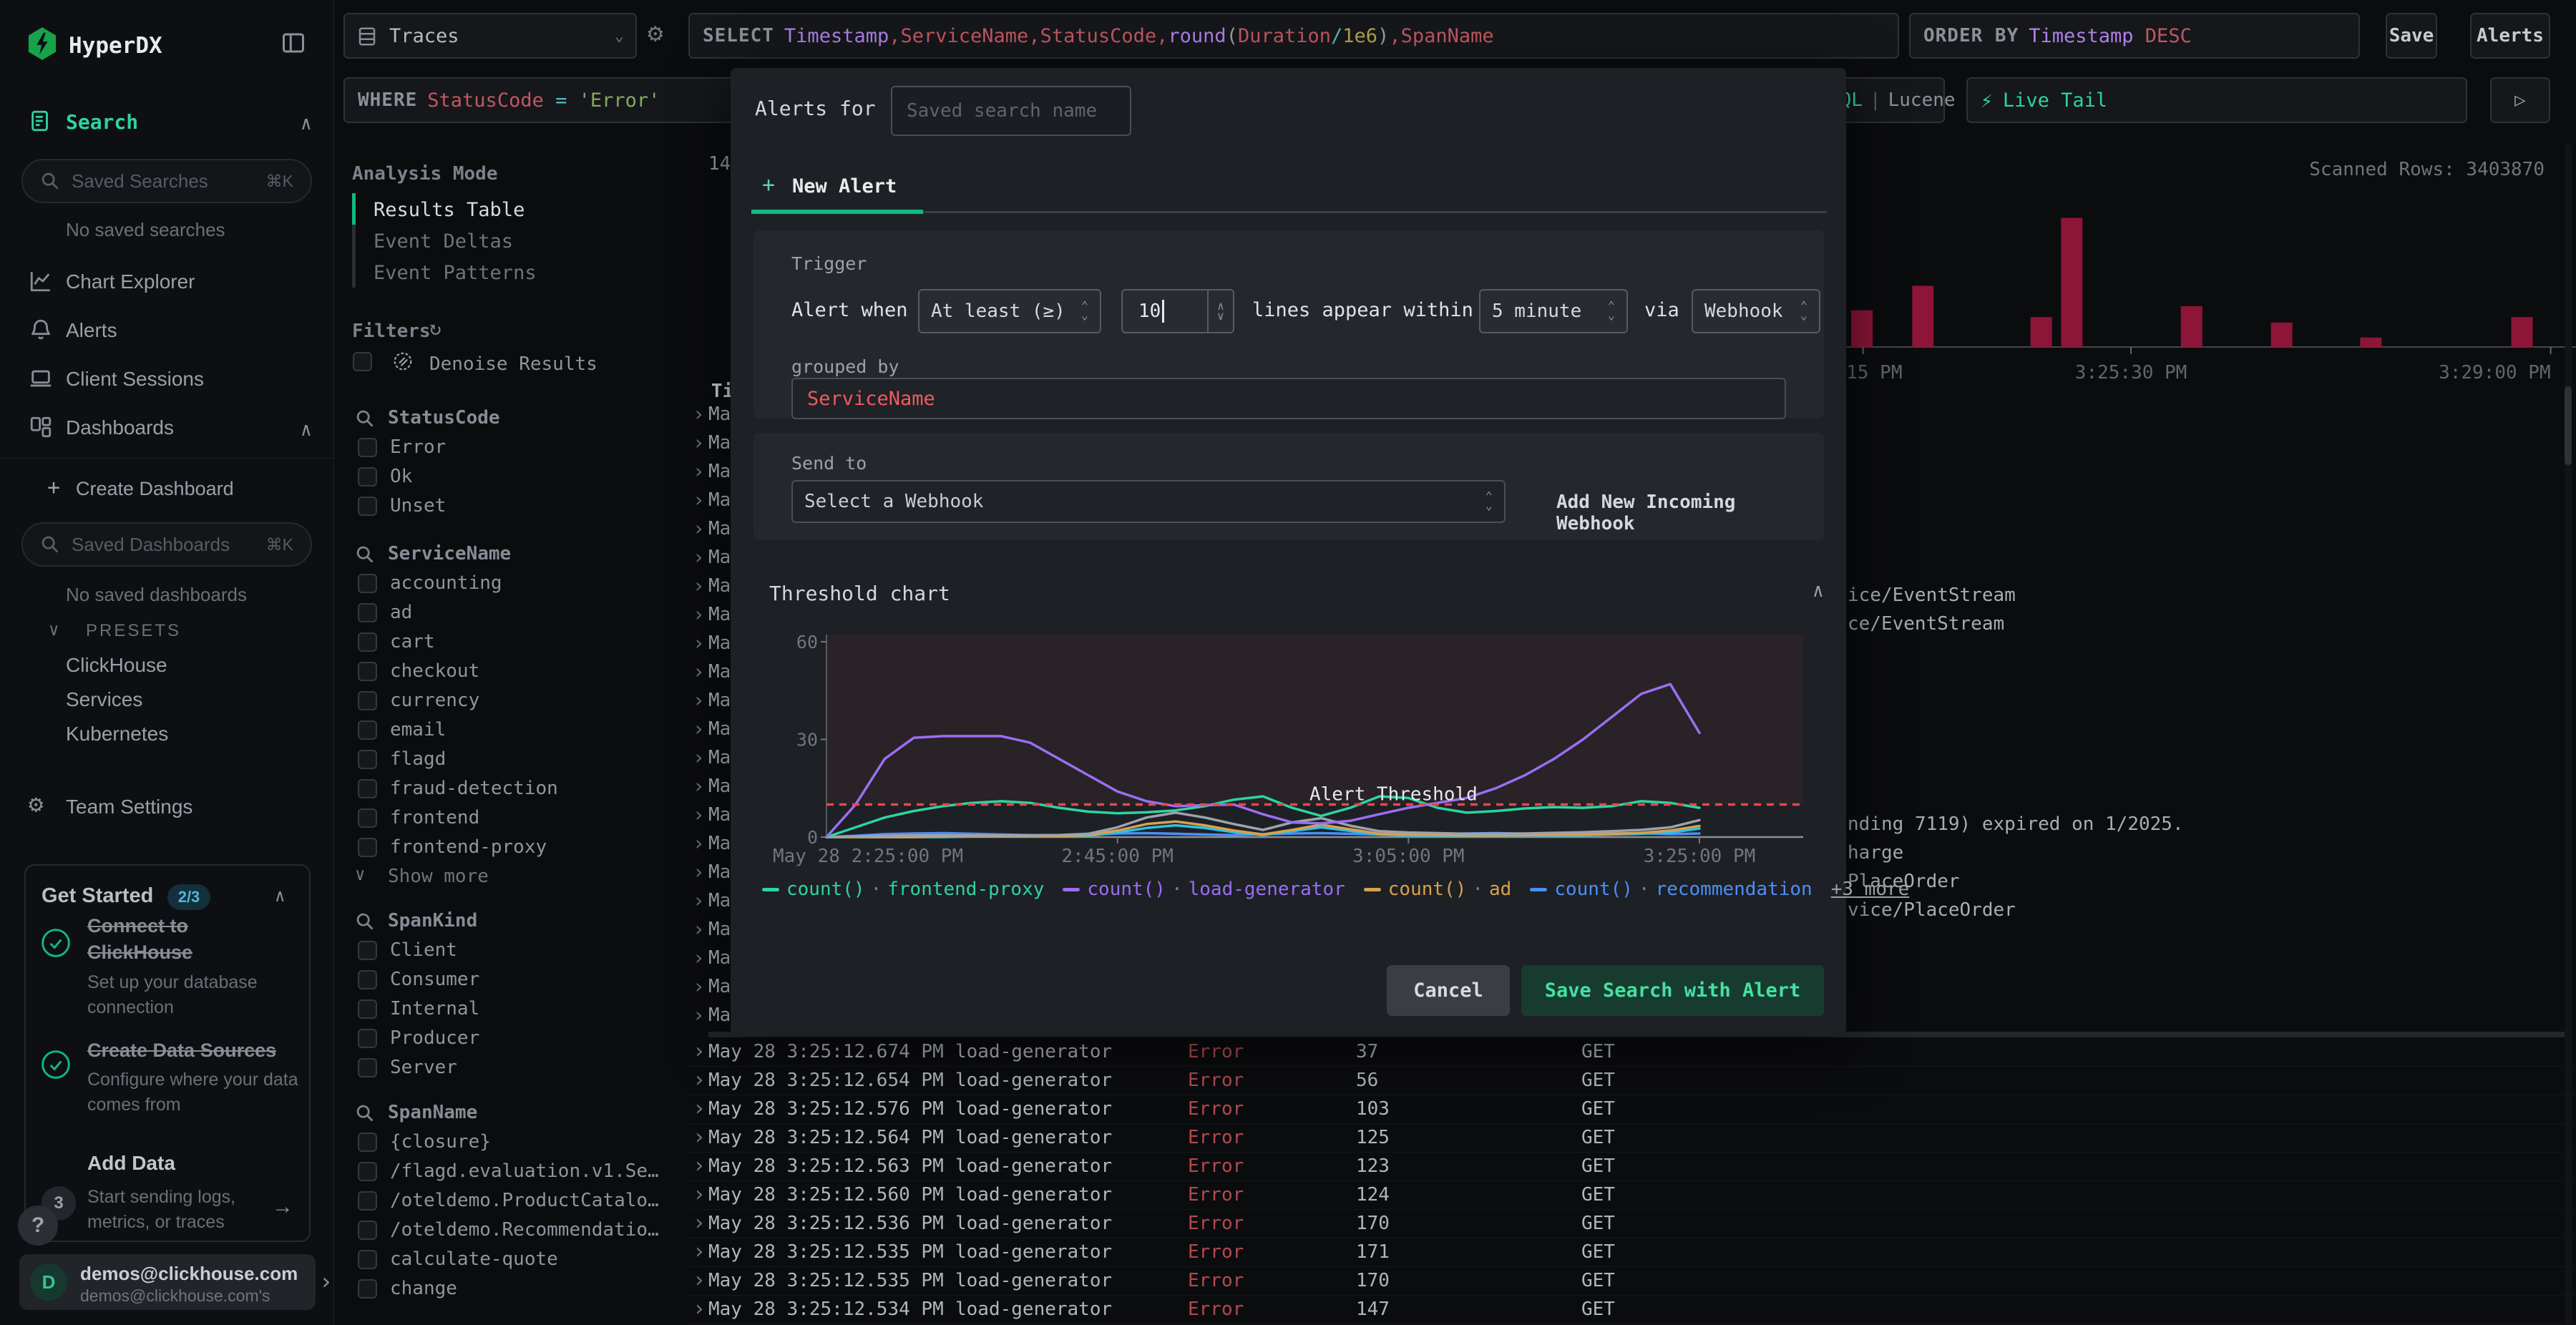 Image resolution: width=2576 pixels, height=1325 pixels. Describe the element at coordinates (434, 1038) in the screenshot. I see `filter-item-label: Producer` at that location.